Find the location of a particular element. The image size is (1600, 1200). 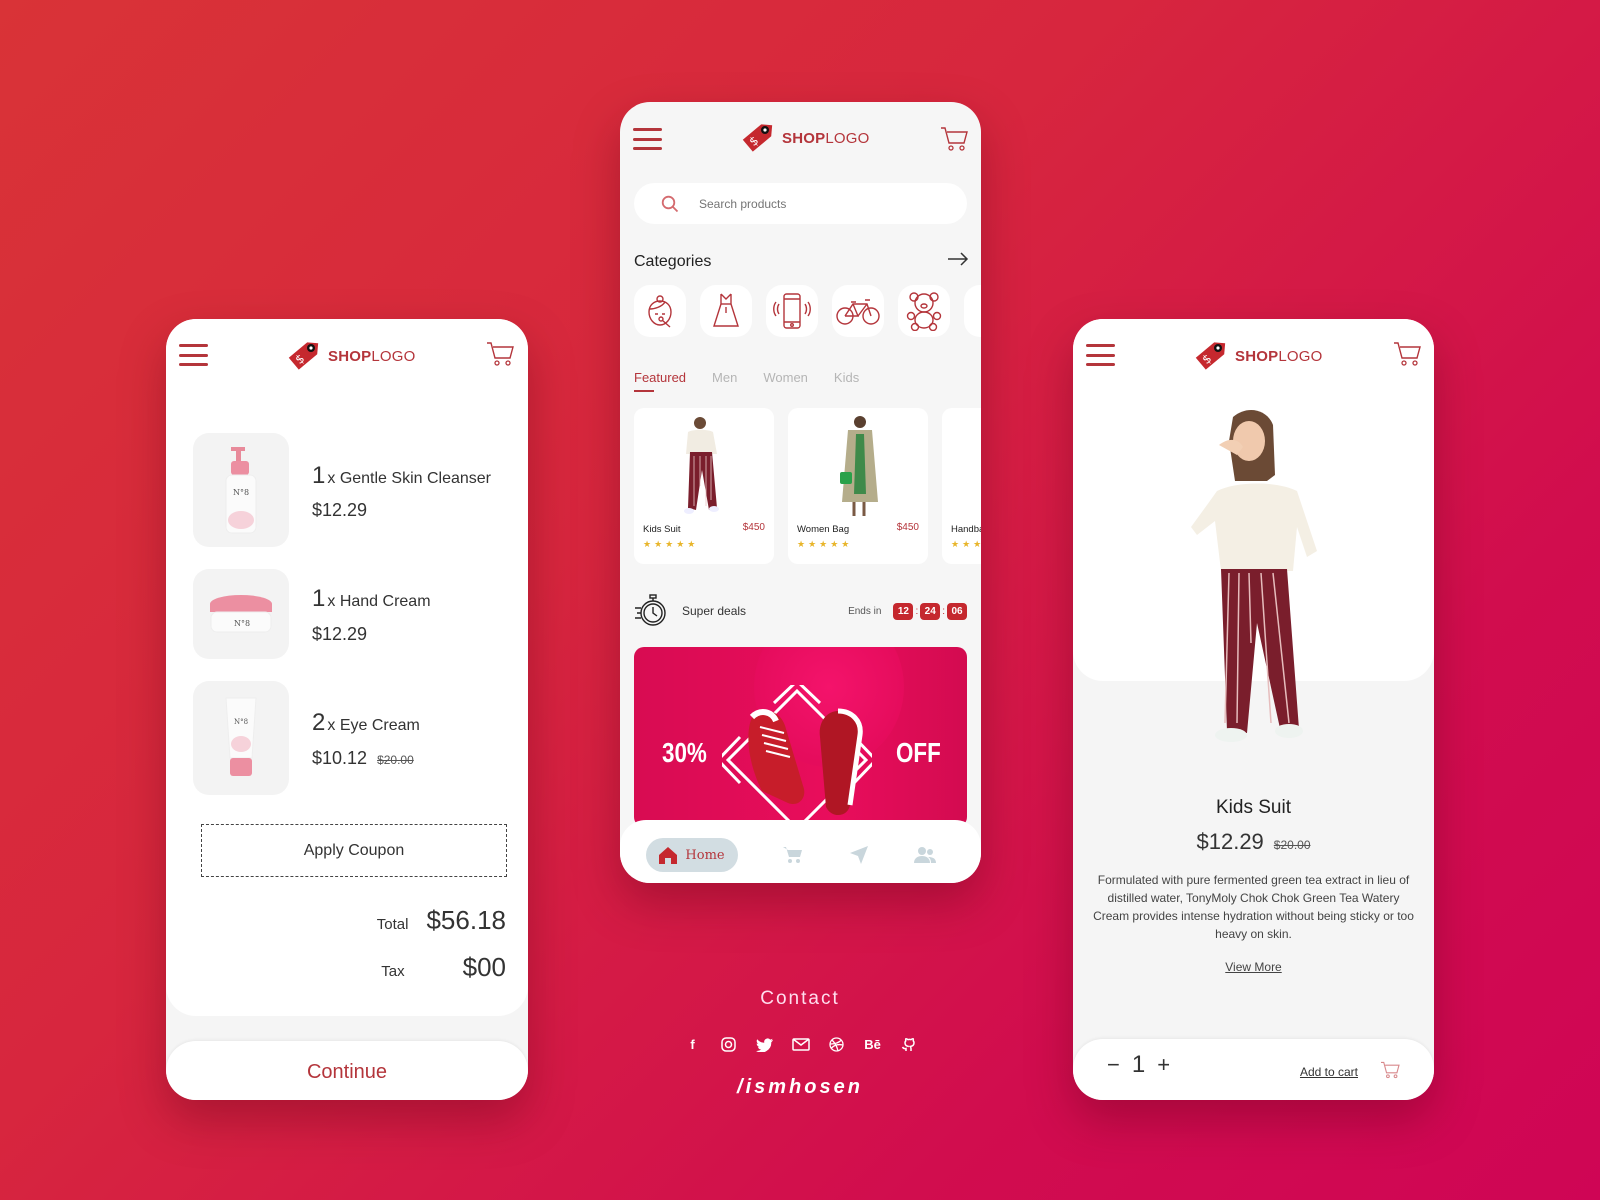

super-deals-row: Super deals Ends in 12: 24: 06 is located at coordinates (800, 611).